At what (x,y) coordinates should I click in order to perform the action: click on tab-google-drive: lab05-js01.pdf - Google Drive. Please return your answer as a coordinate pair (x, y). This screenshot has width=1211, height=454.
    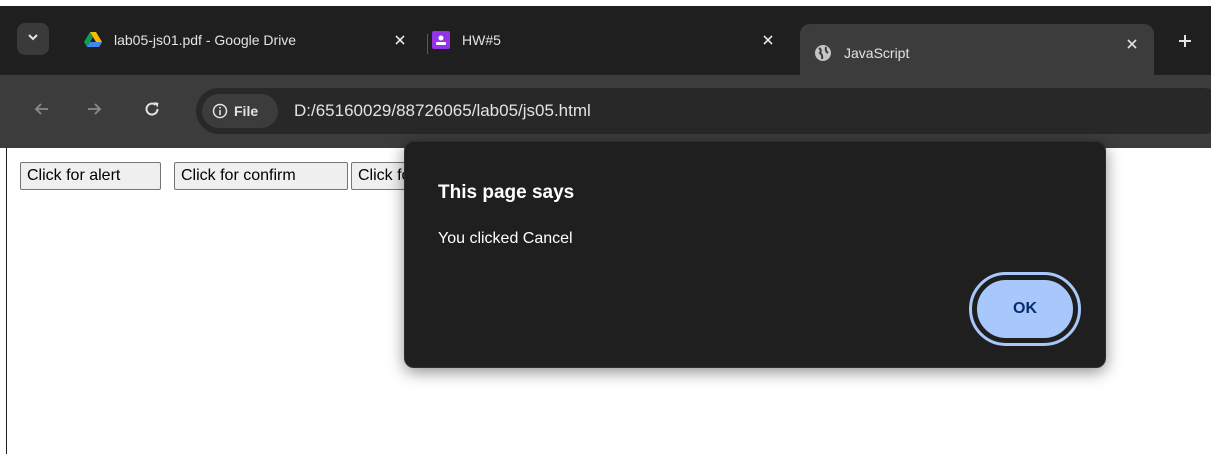
    Looking at the image, I should click on (246, 40).